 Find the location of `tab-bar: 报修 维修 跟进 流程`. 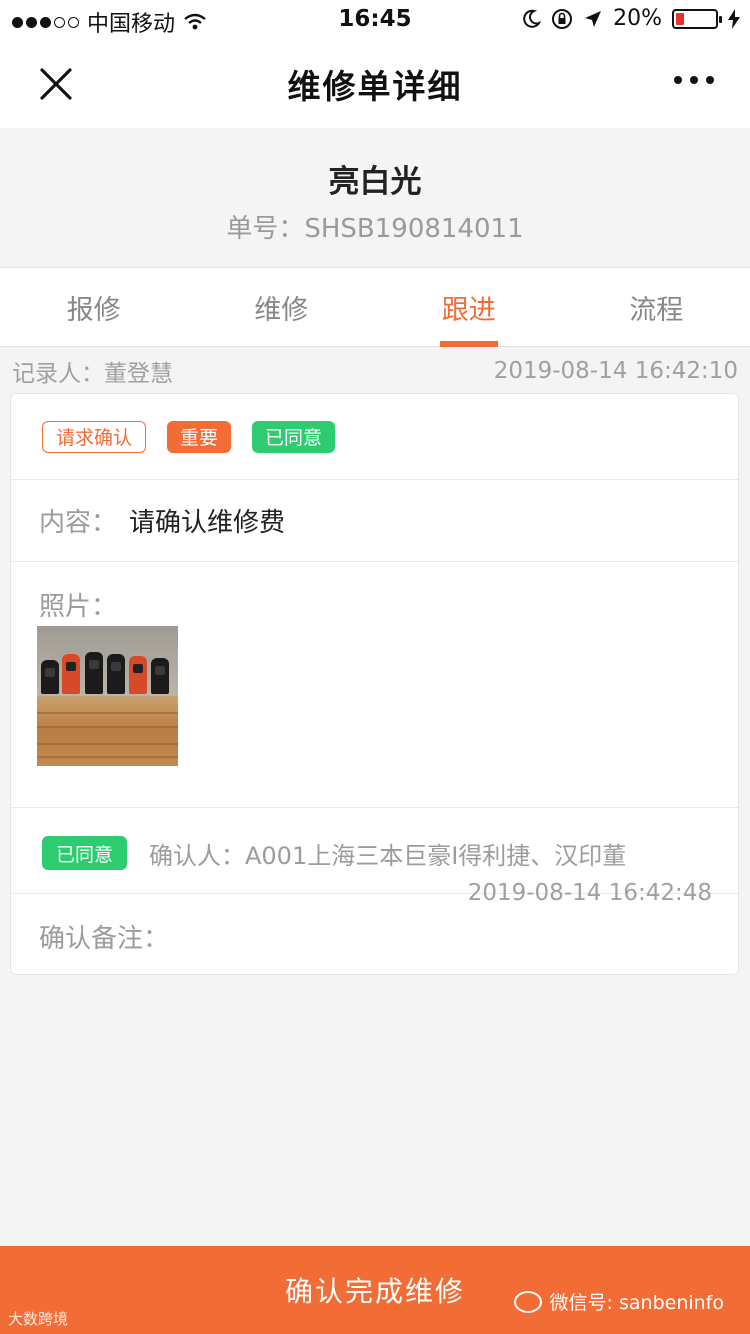

tab-bar: 报修 维修 跟进 流程 is located at coordinates (375, 307).